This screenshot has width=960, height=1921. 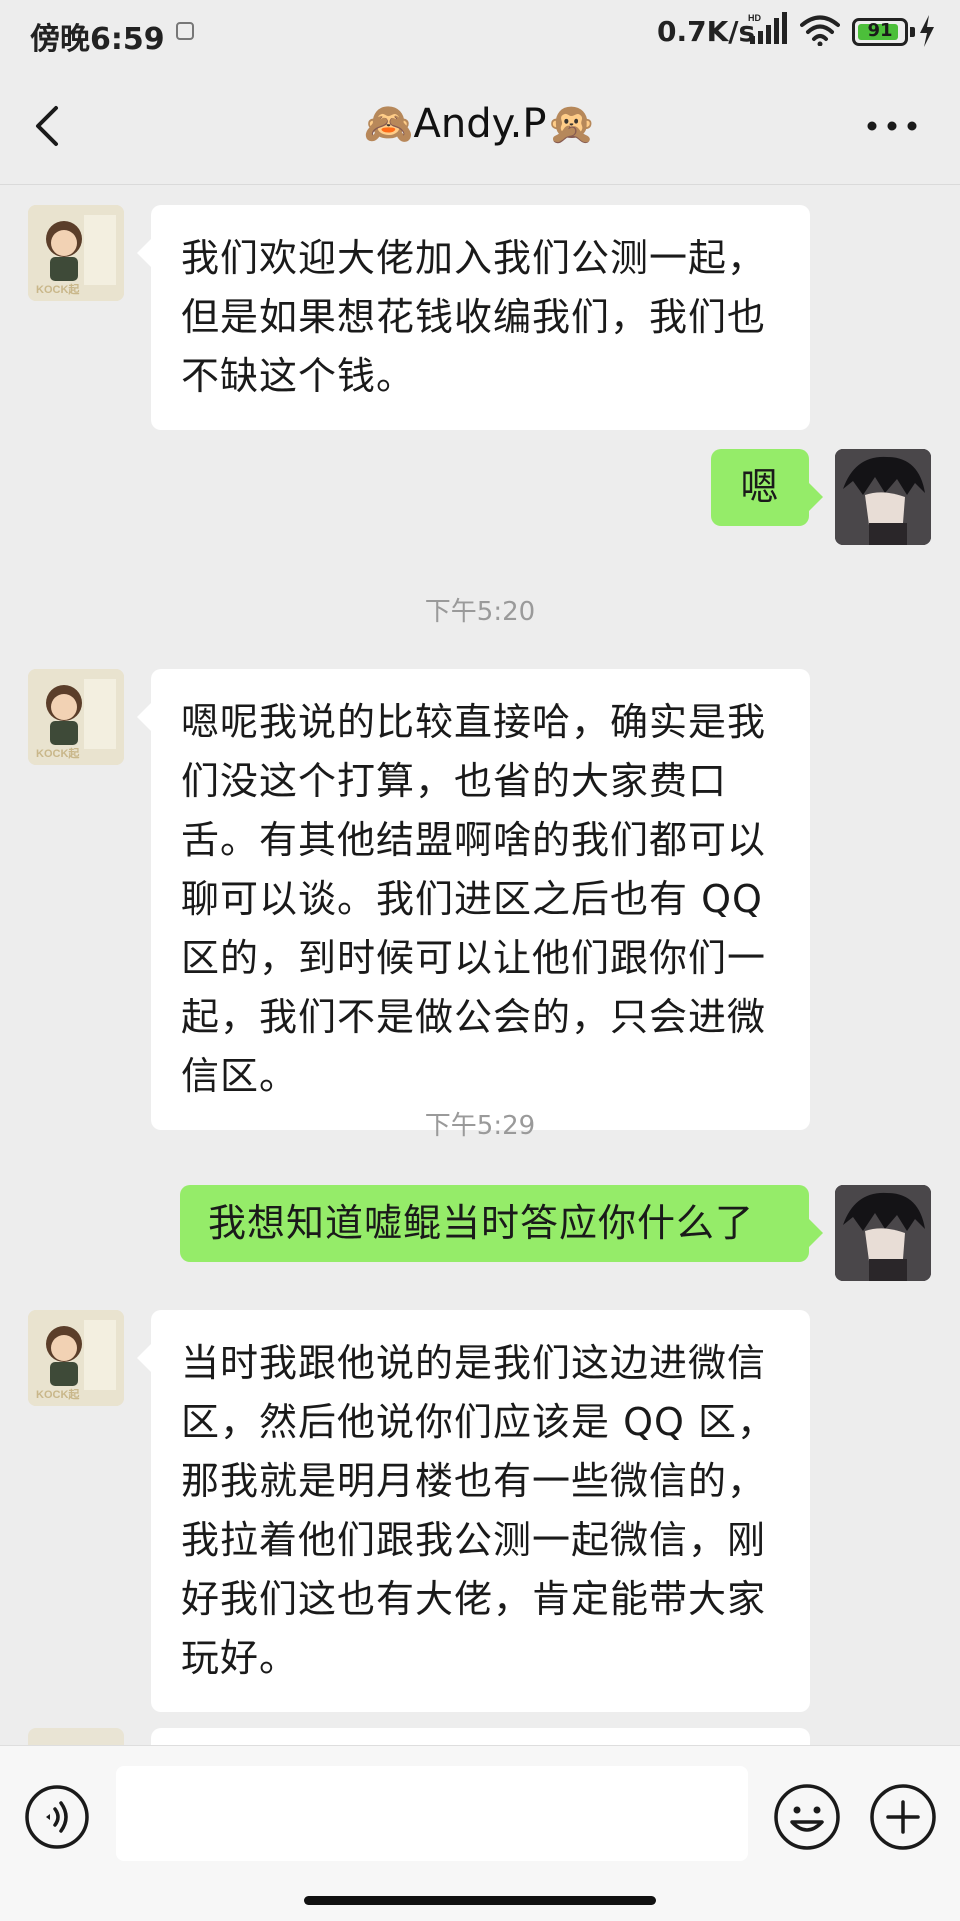 I want to click on contact-avatar, so click(x=76, y=1736).